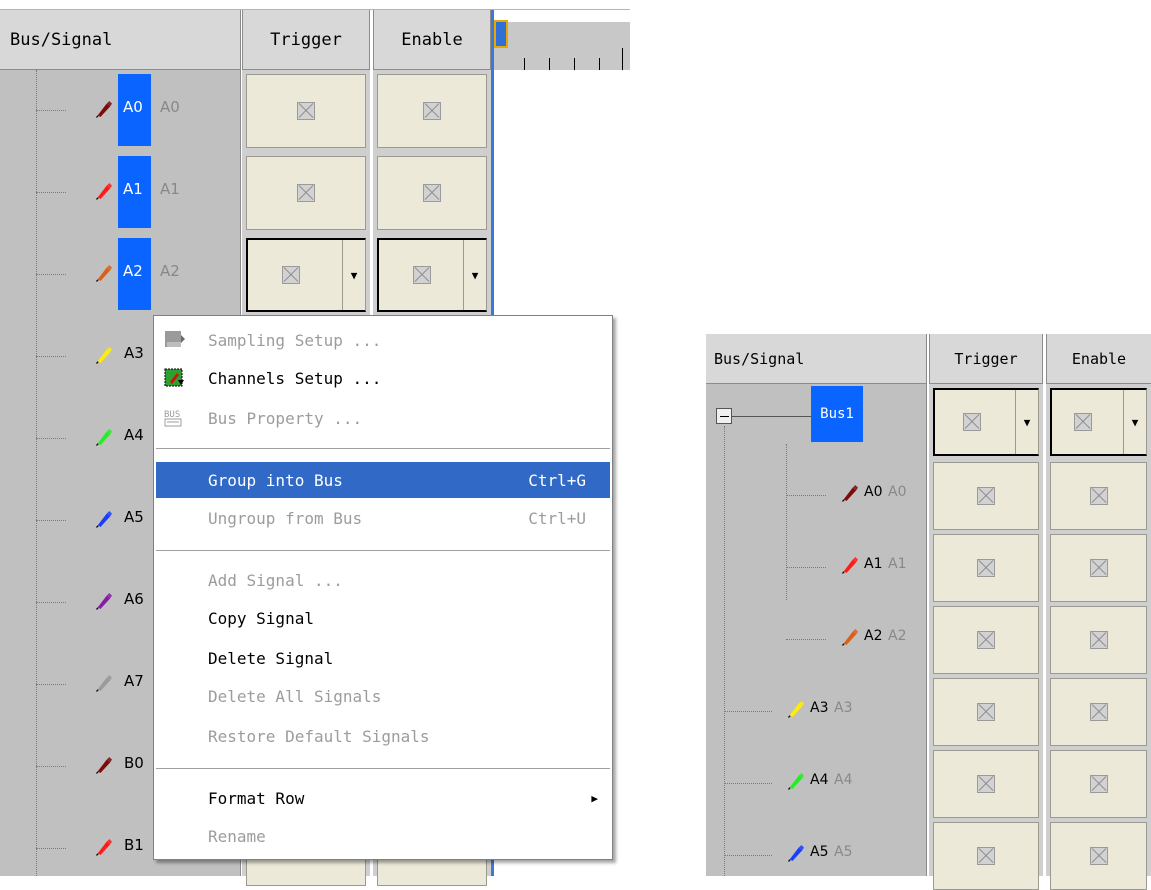 Image resolution: width=1151 pixels, height=890 pixels. What do you see at coordinates (133, 107) in the screenshot?
I see `signal-name: A0` at bounding box center [133, 107].